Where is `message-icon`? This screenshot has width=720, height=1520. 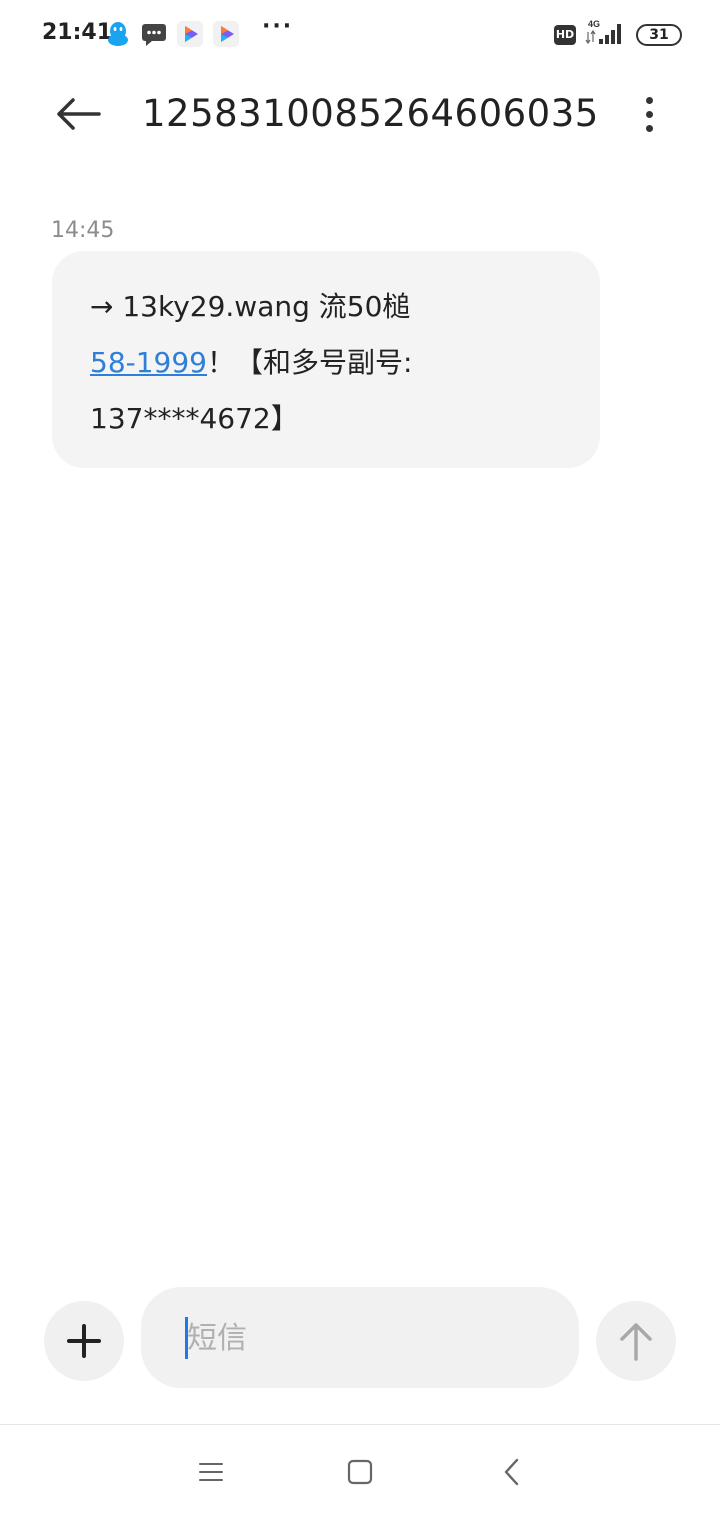
message-icon is located at coordinates (154, 35).